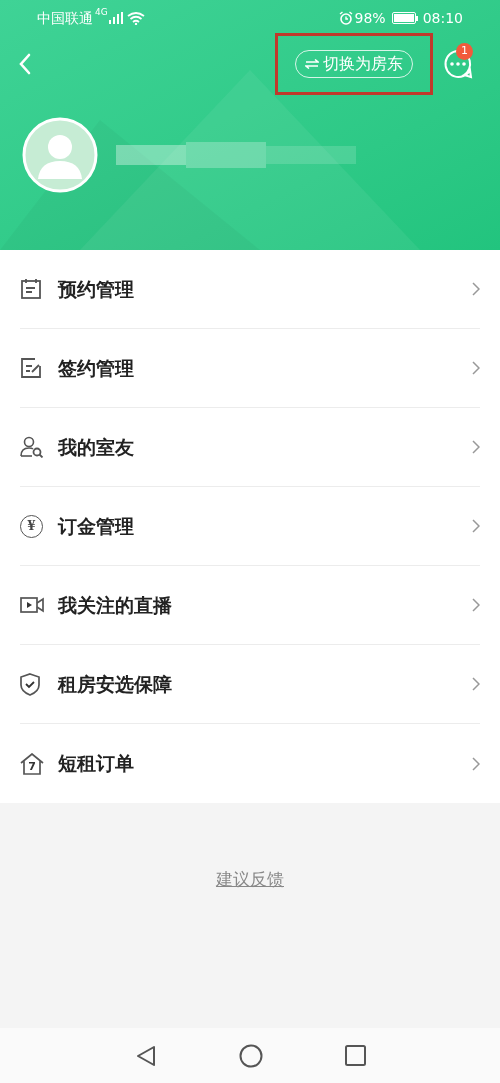  What do you see at coordinates (101, 12) in the screenshot?
I see `network-type: 4G` at bounding box center [101, 12].